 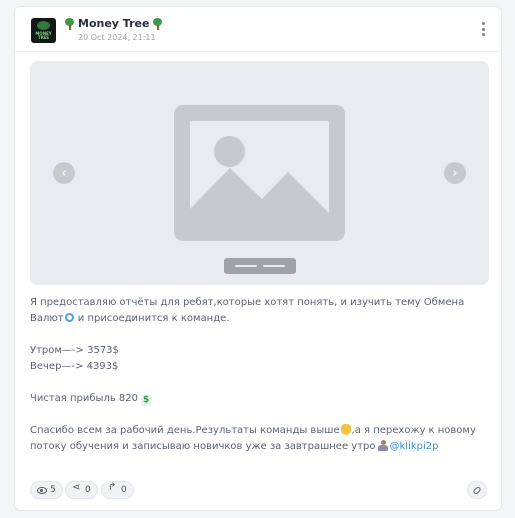 I want to click on message-evening: Вечер—-> 4393$, so click(x=74, y=366).